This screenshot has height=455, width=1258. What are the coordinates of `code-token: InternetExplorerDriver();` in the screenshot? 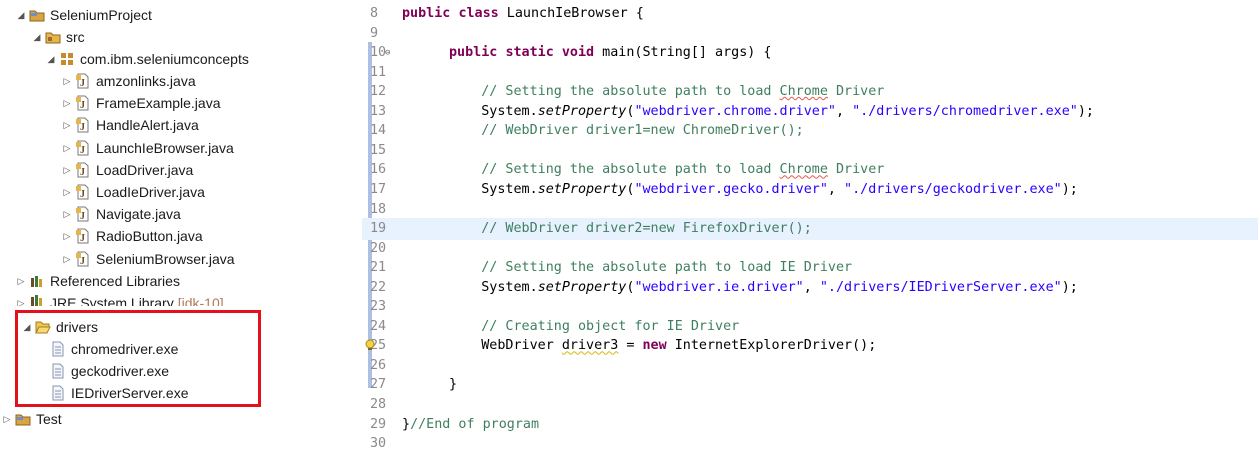 It's located at (771, 346).